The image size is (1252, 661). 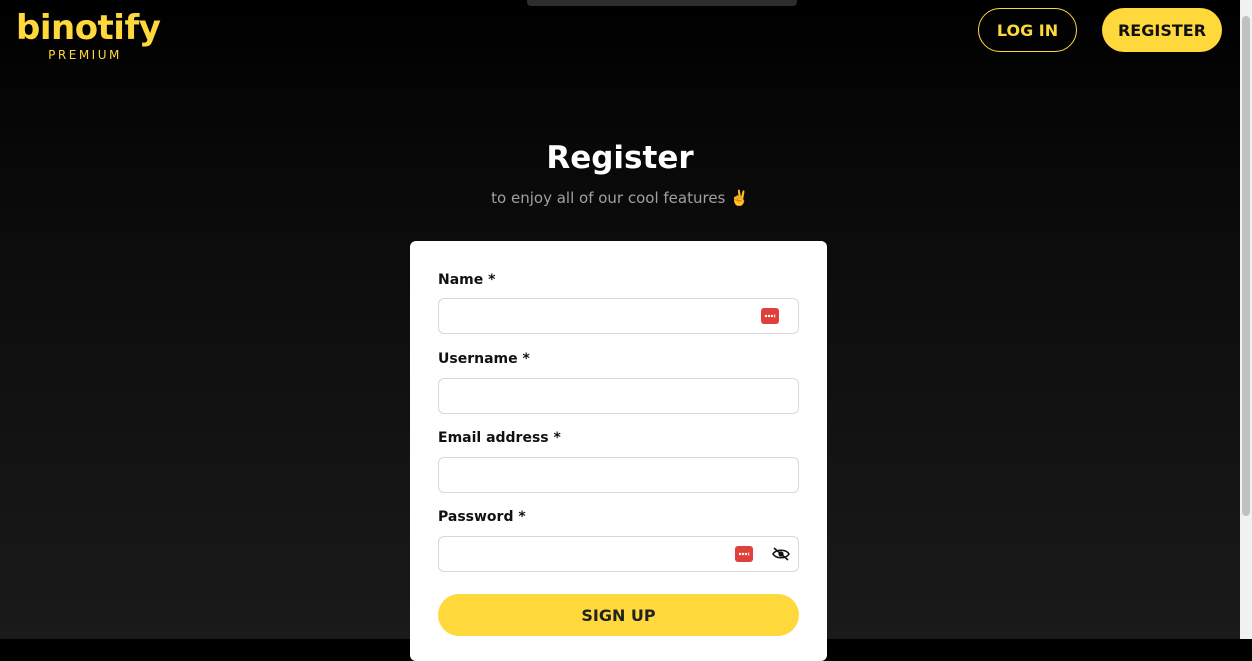 What do you see at coordinates (618, 316) in the screenshot?
I see `name-input` at bounding box center [618, 316].